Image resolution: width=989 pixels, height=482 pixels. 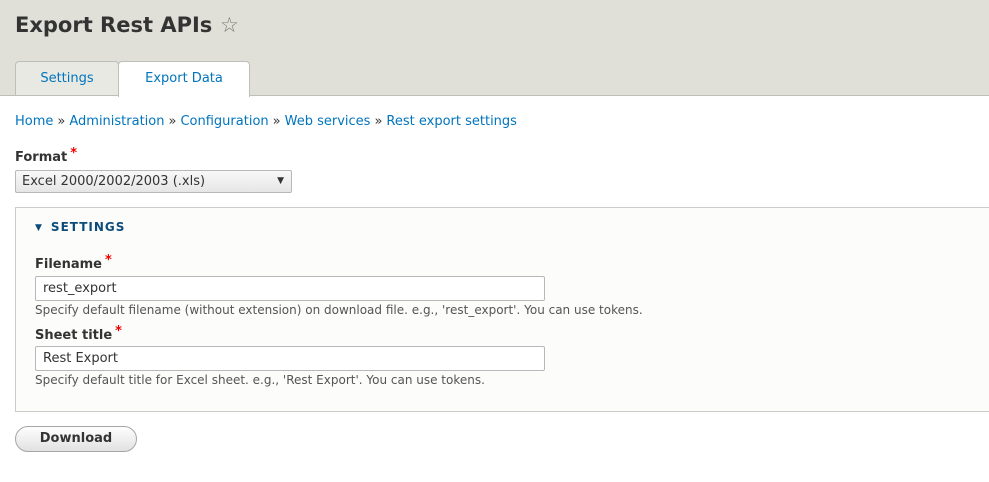 I want to click on breadcrumb-rest-export-settings: Rest export settings, so click(x=451, y=121).